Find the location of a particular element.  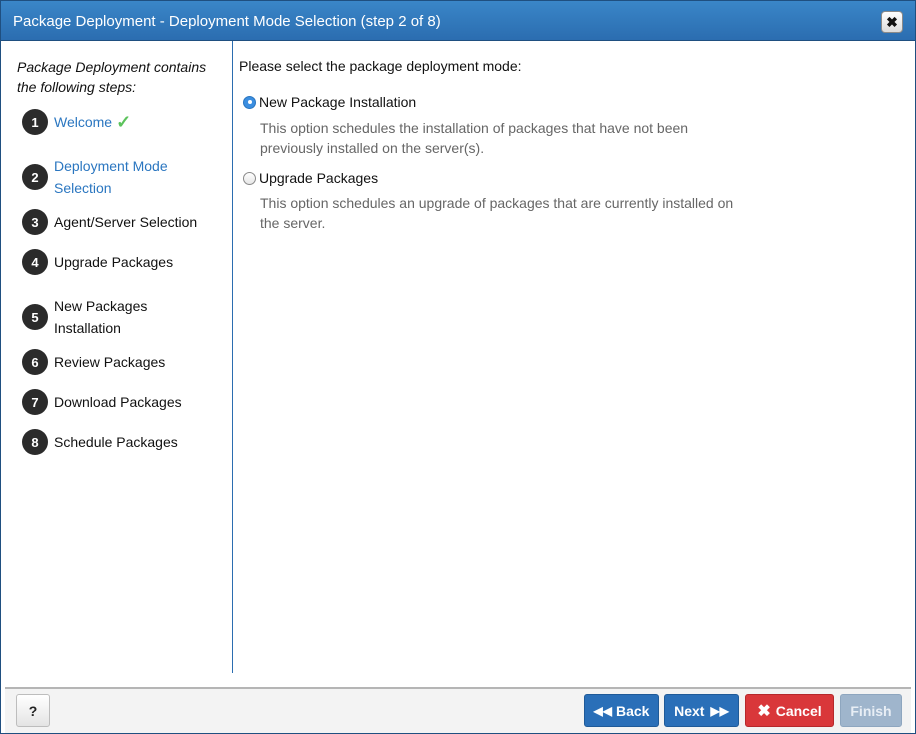

close-icon: ✖ is located at coordinates (892, 21).